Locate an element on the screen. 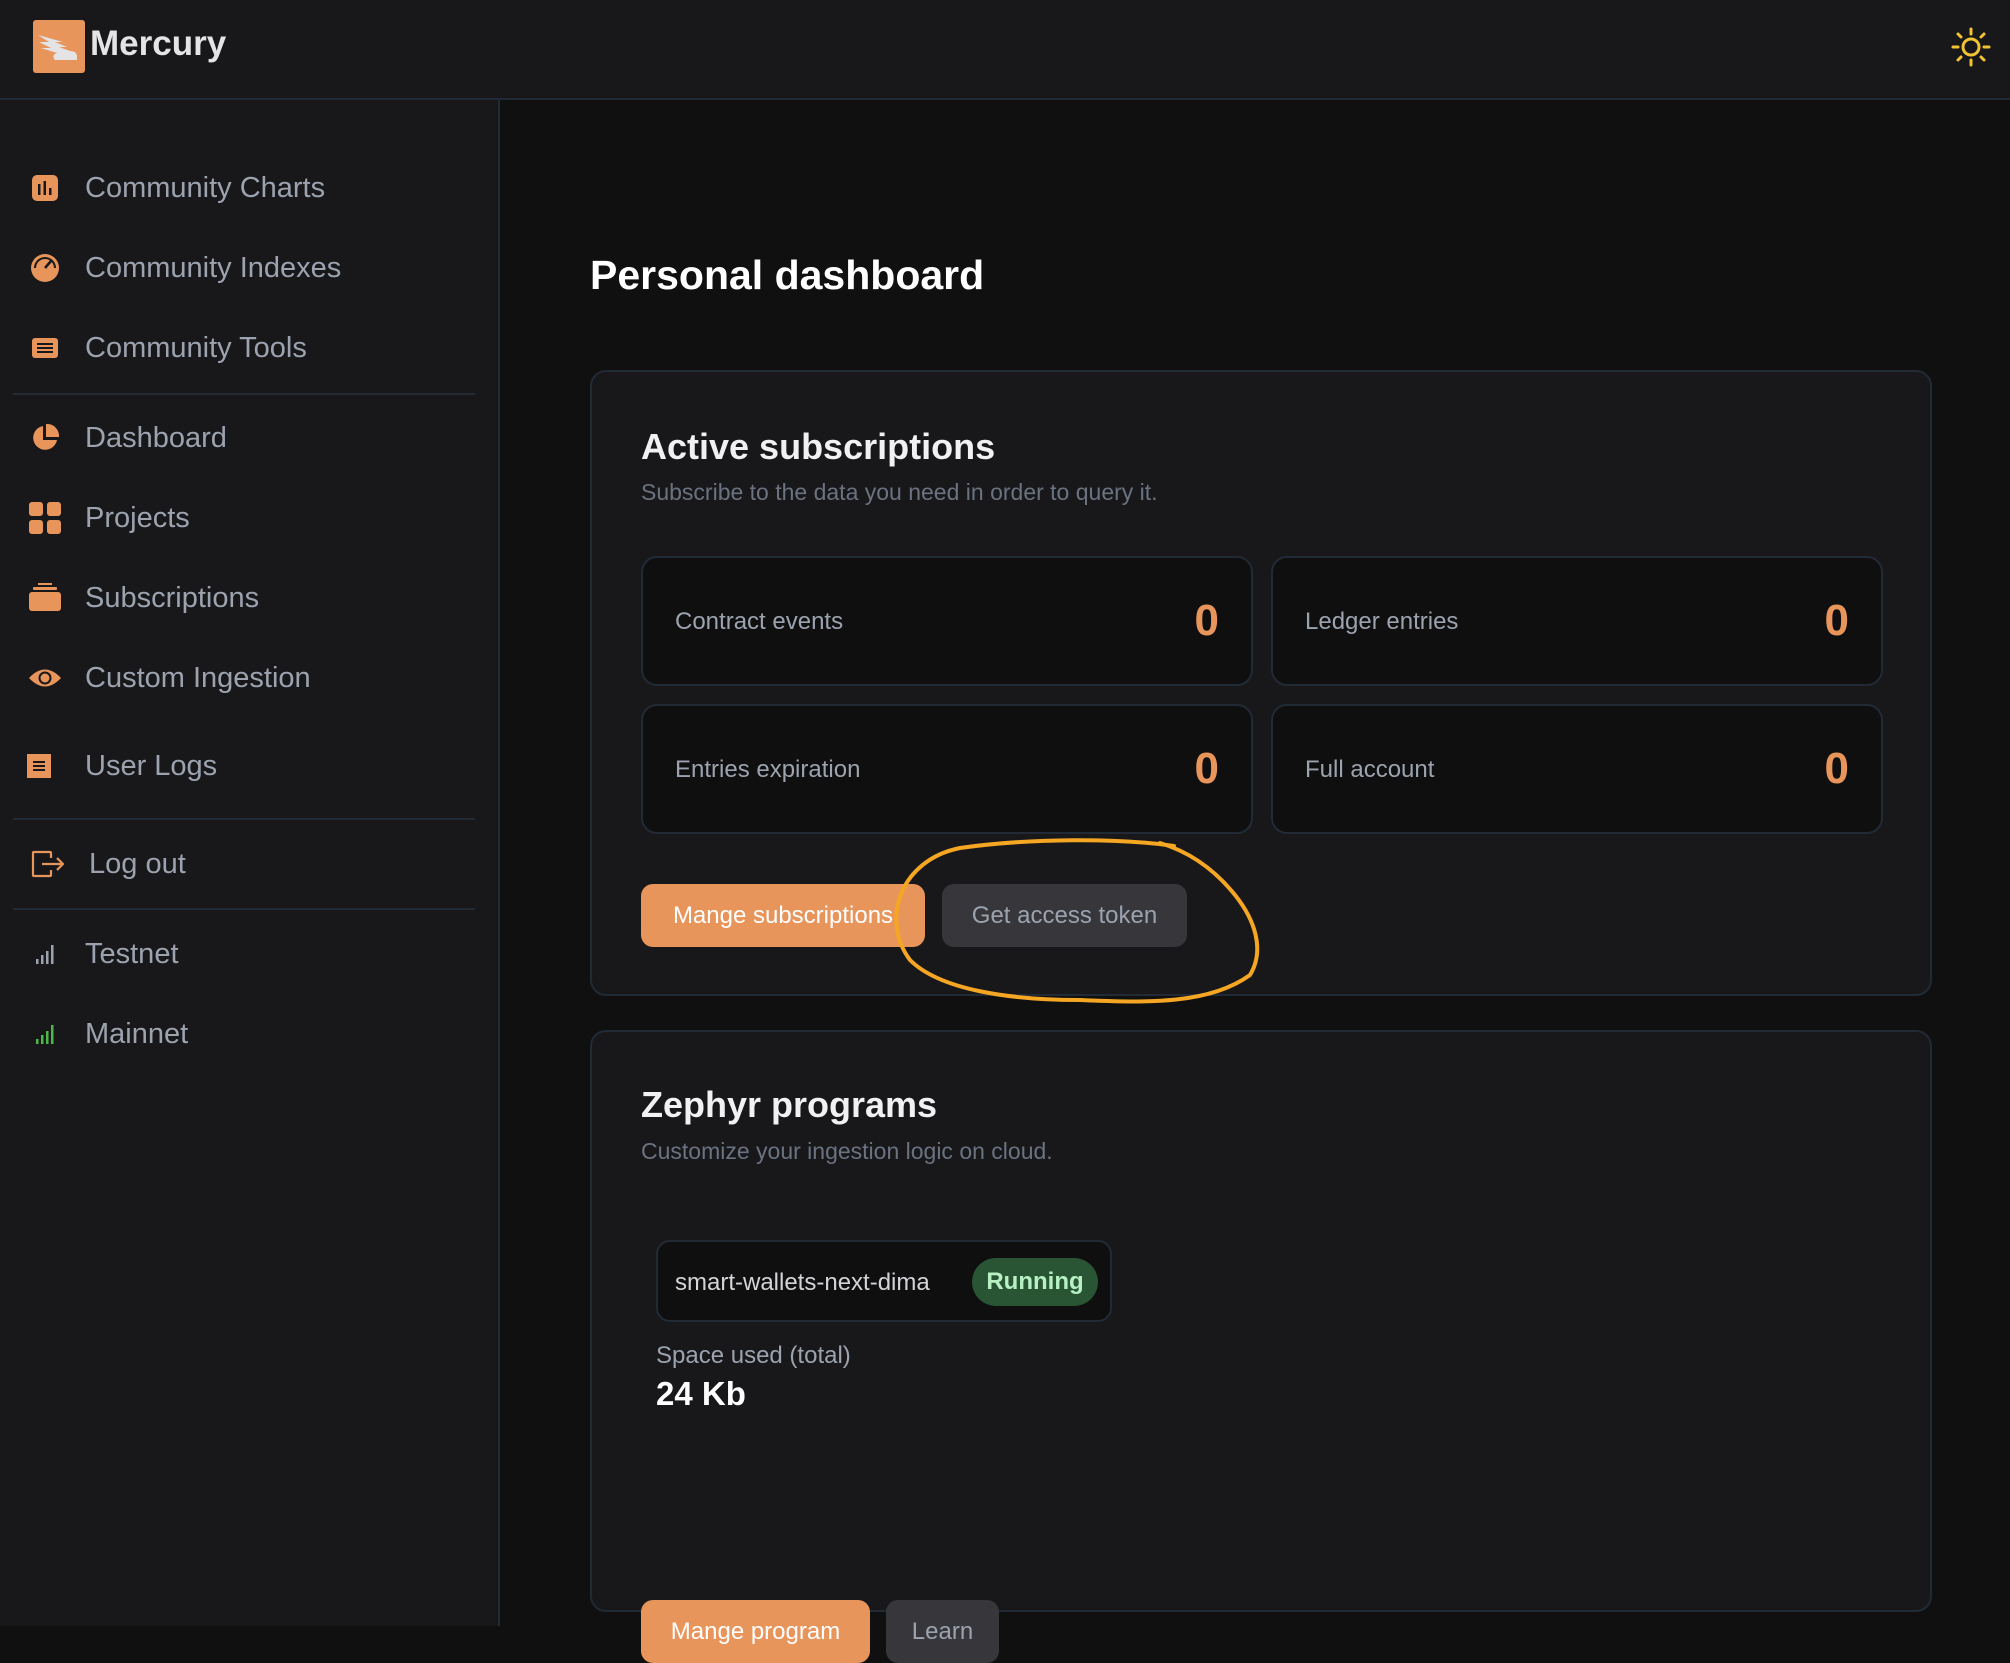 This screenshot has height=1663, width=2010. page-title: Personal dashboard is located at coordinates (787, 275).